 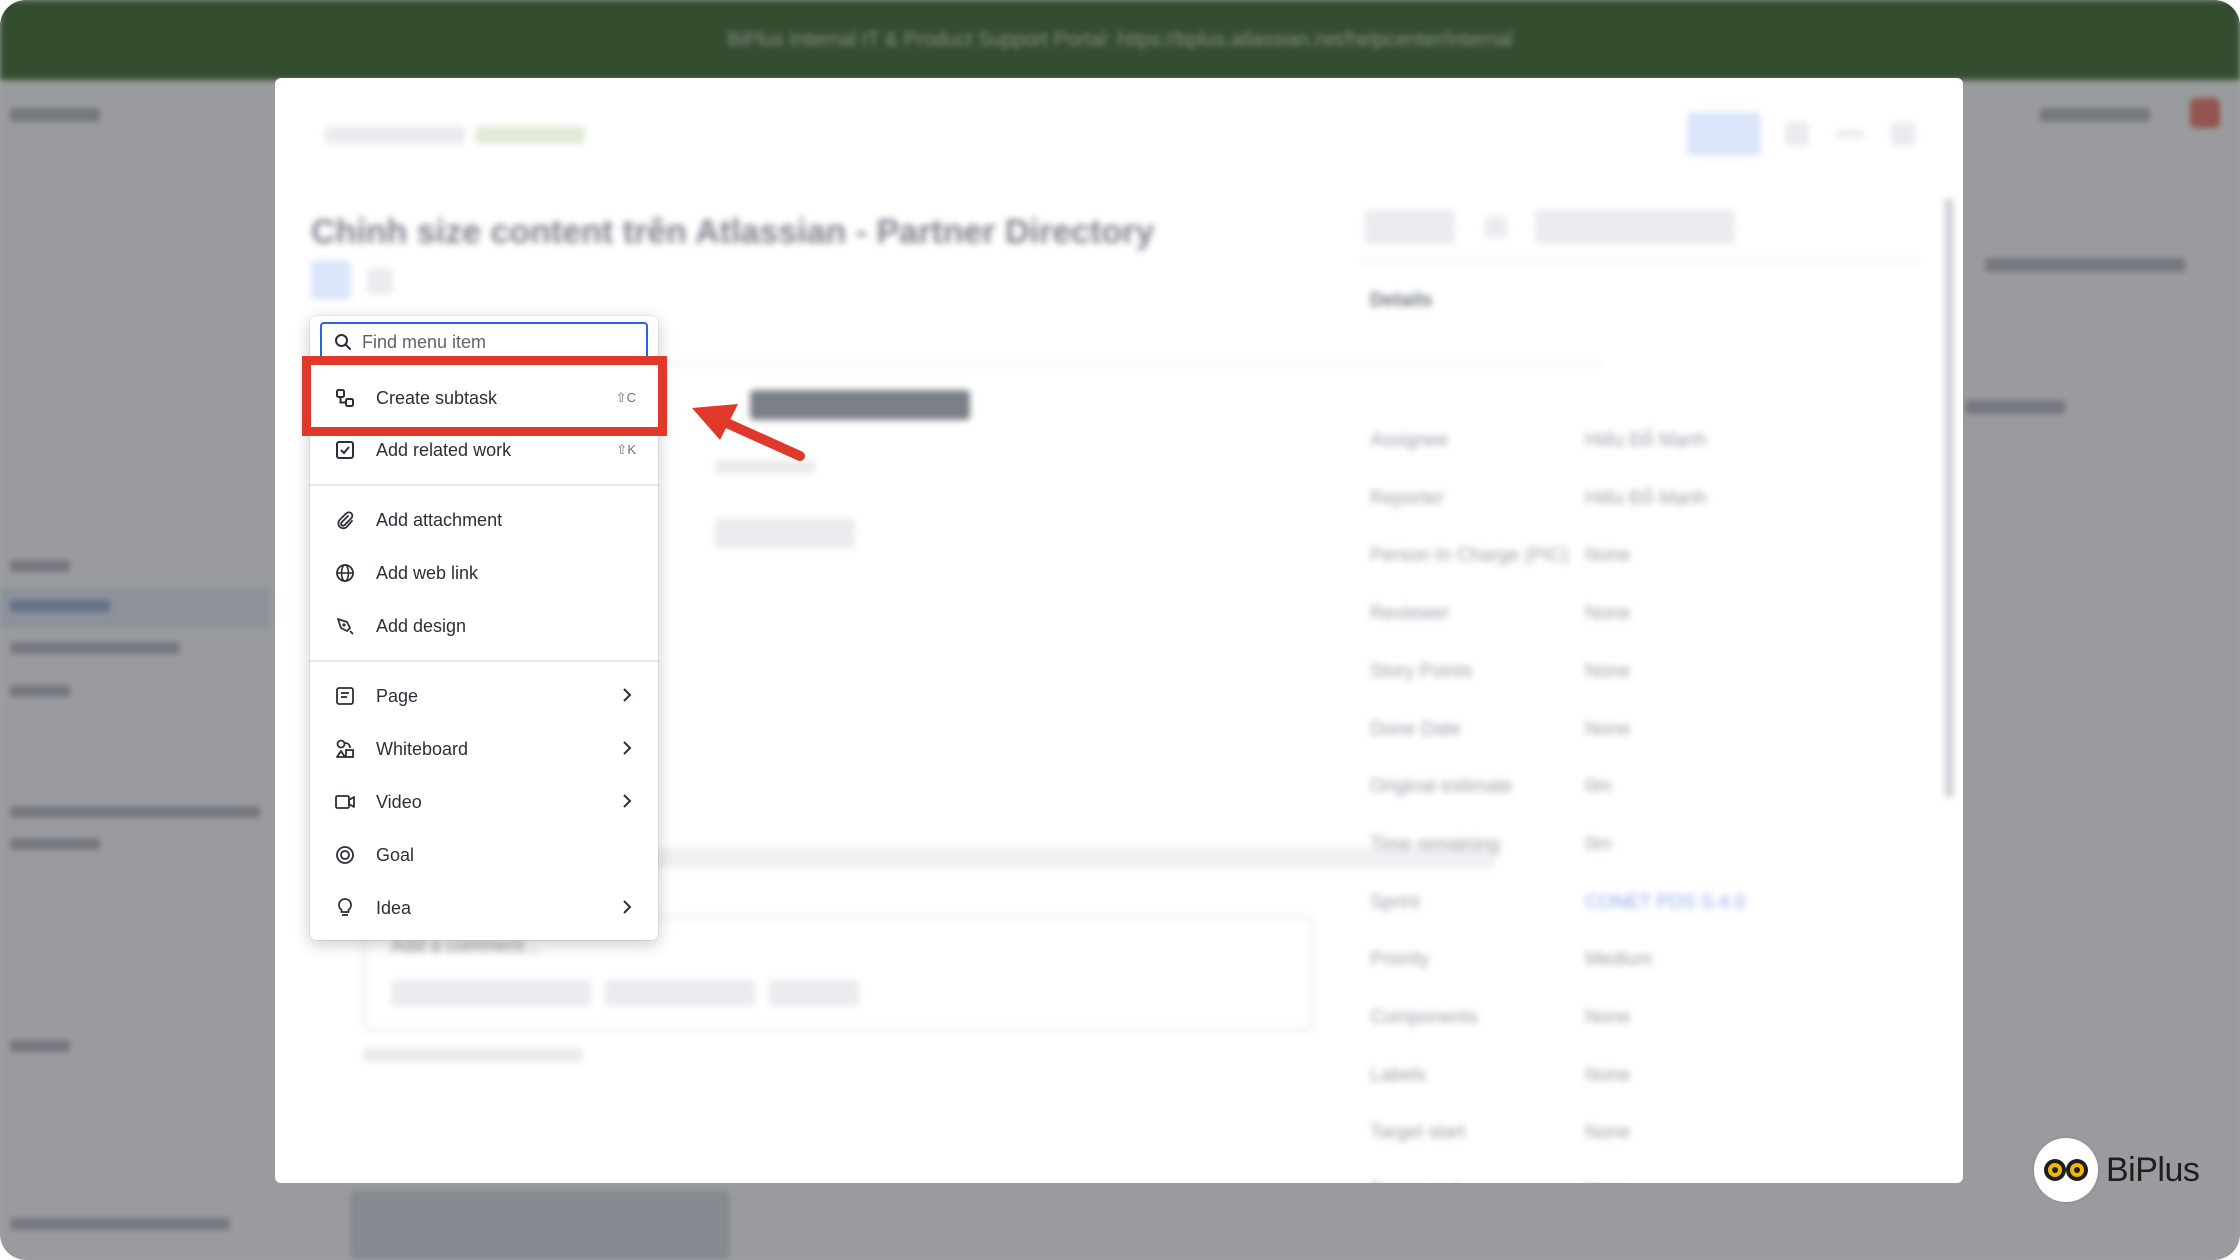 I want to click on field-label: Person In Charge (PIC), so click(x=1469, y=555).